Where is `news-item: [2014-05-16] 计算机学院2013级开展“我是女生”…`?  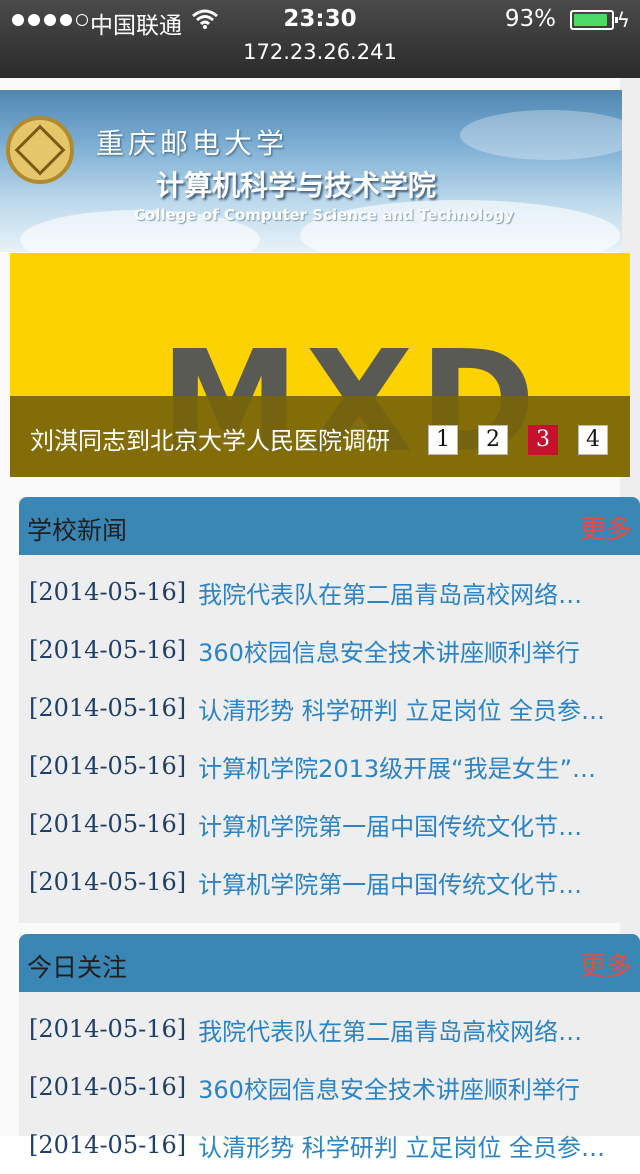
news-item: [2014-05-16] 计算机学院2013级开展“我是女生”… is located at coordinates (329, 766).